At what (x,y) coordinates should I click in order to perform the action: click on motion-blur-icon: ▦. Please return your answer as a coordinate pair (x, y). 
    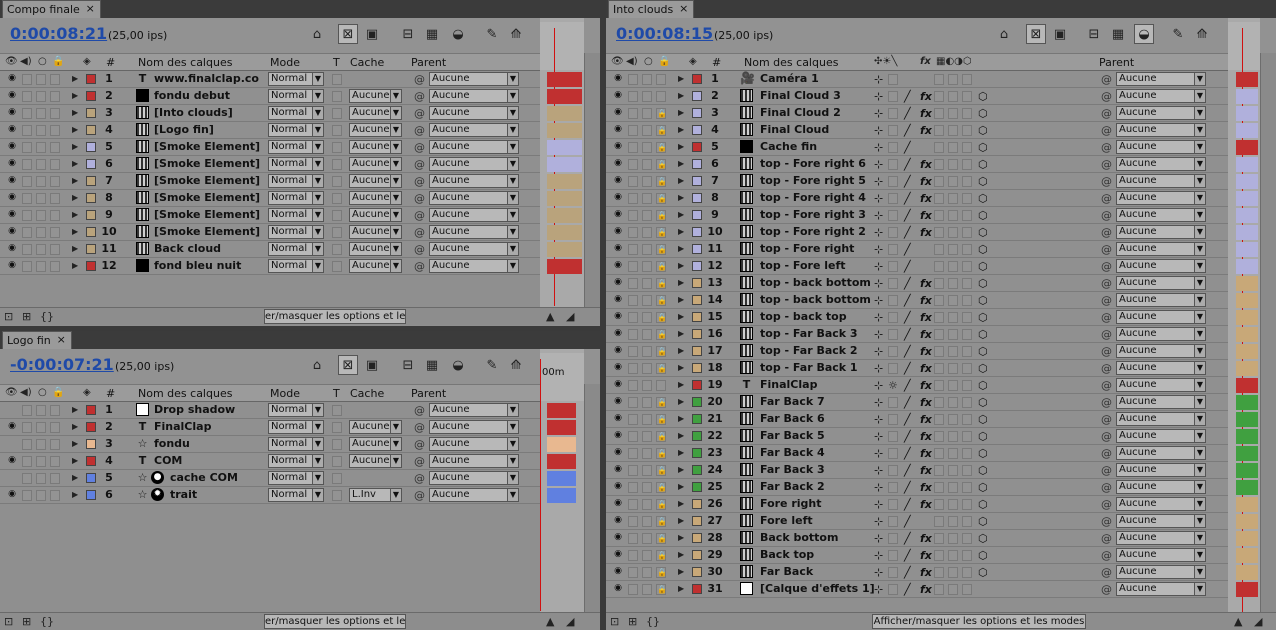
    Looking at the image, I should click on (432, 34).